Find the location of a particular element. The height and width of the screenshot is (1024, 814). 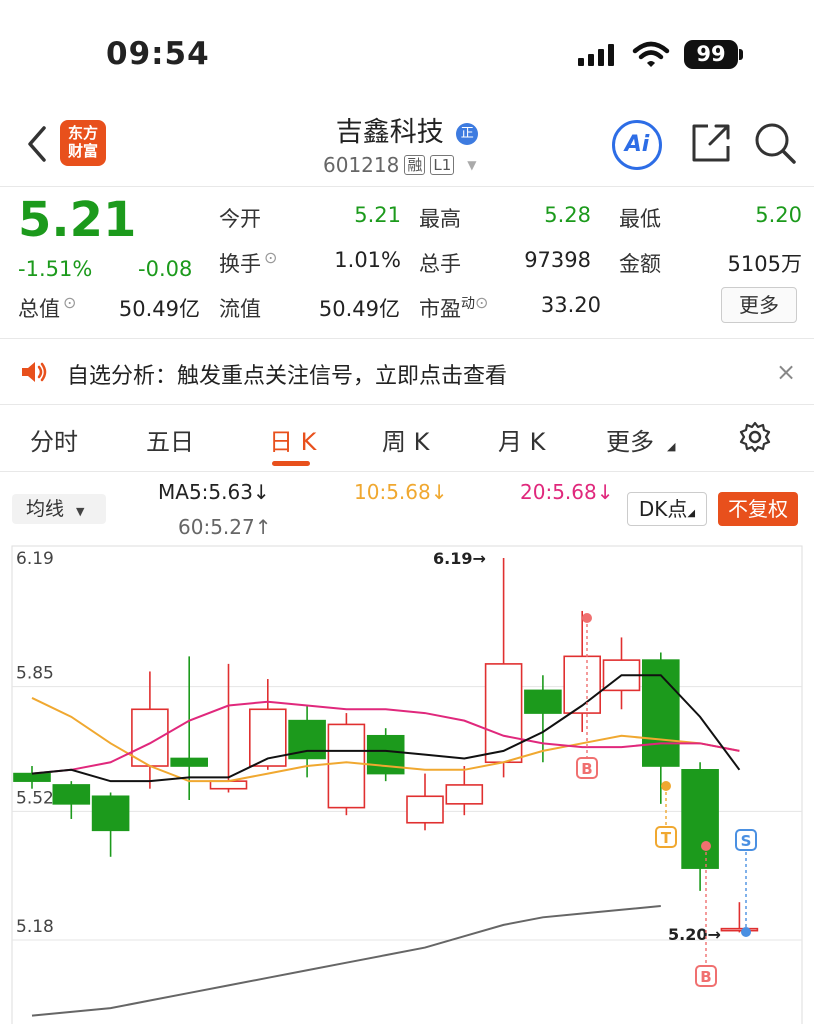

dk-point-button: DK点◢ is located at coordinates (667, 509).